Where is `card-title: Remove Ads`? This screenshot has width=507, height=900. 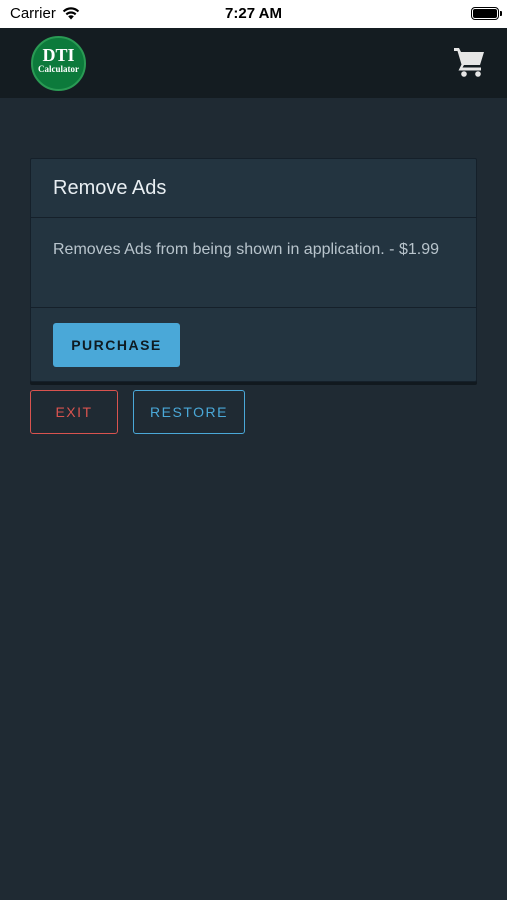 card-title: Remove Ads is located at coordinates (253, 188).